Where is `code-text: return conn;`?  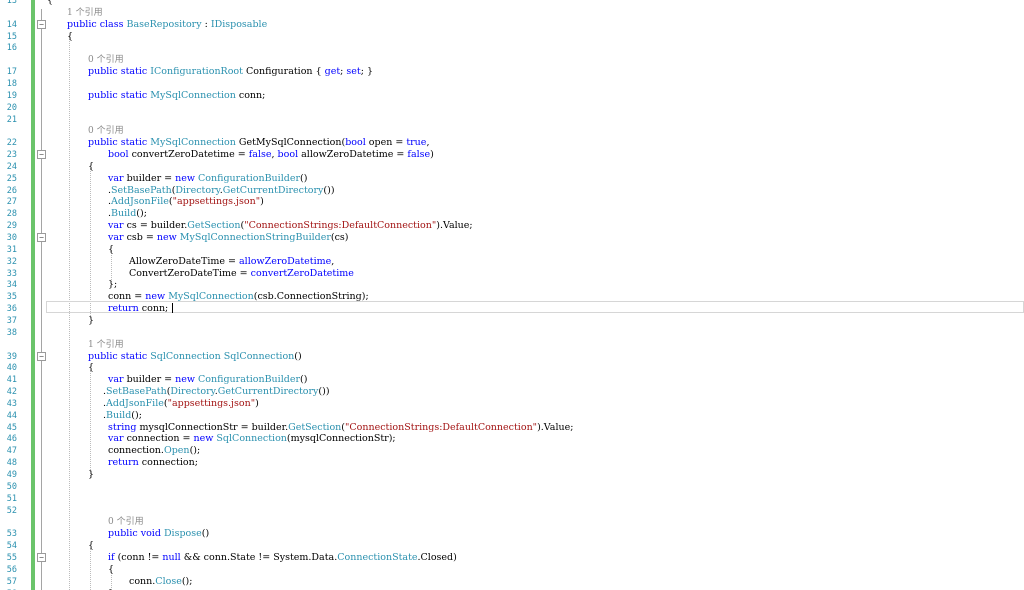
code-text: return conn; is located at coordinates (138, 309).